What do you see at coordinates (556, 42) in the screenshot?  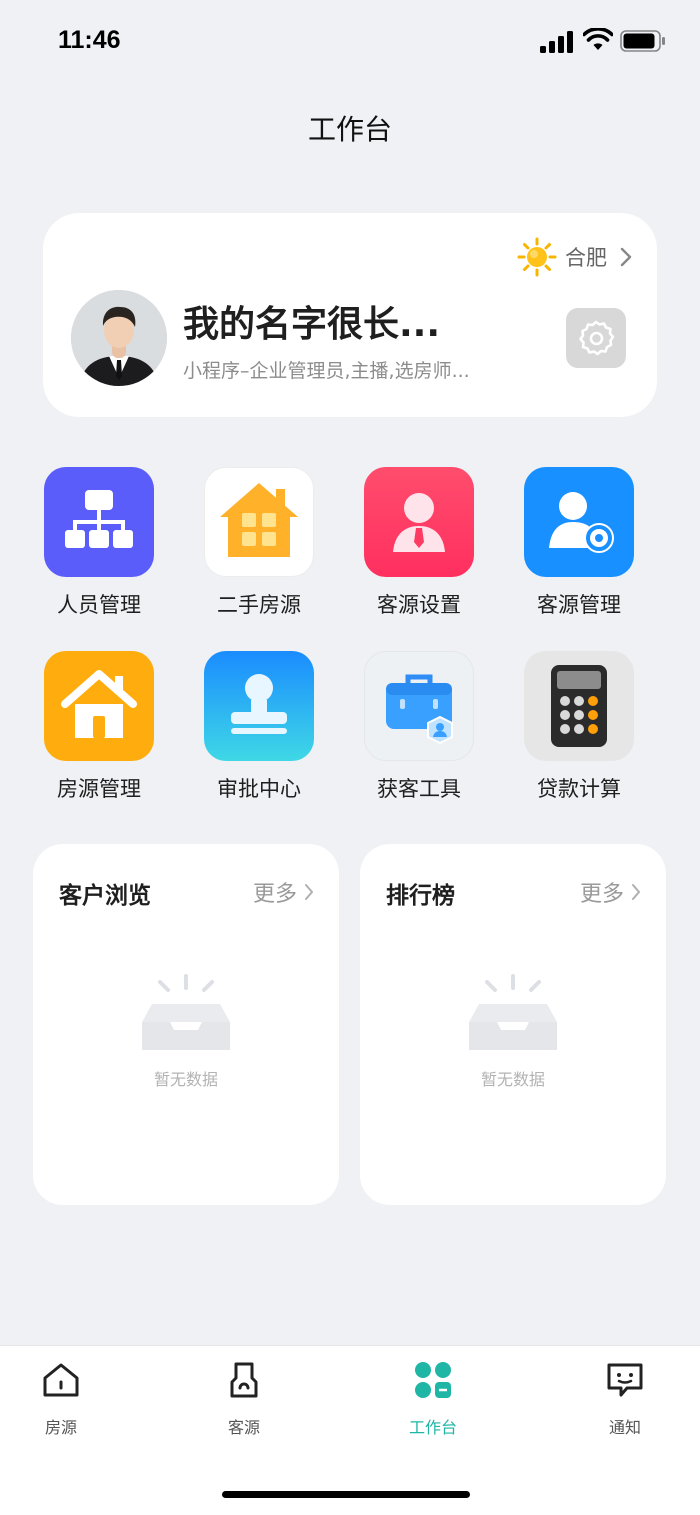 I see `signal-icon` at bounding box center [556, 42].